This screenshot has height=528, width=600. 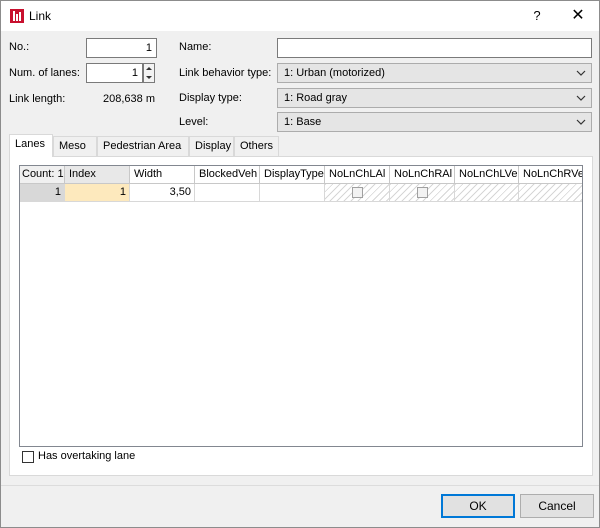 I want to click on cell-nolnchrve, so click(x=550, y=193).